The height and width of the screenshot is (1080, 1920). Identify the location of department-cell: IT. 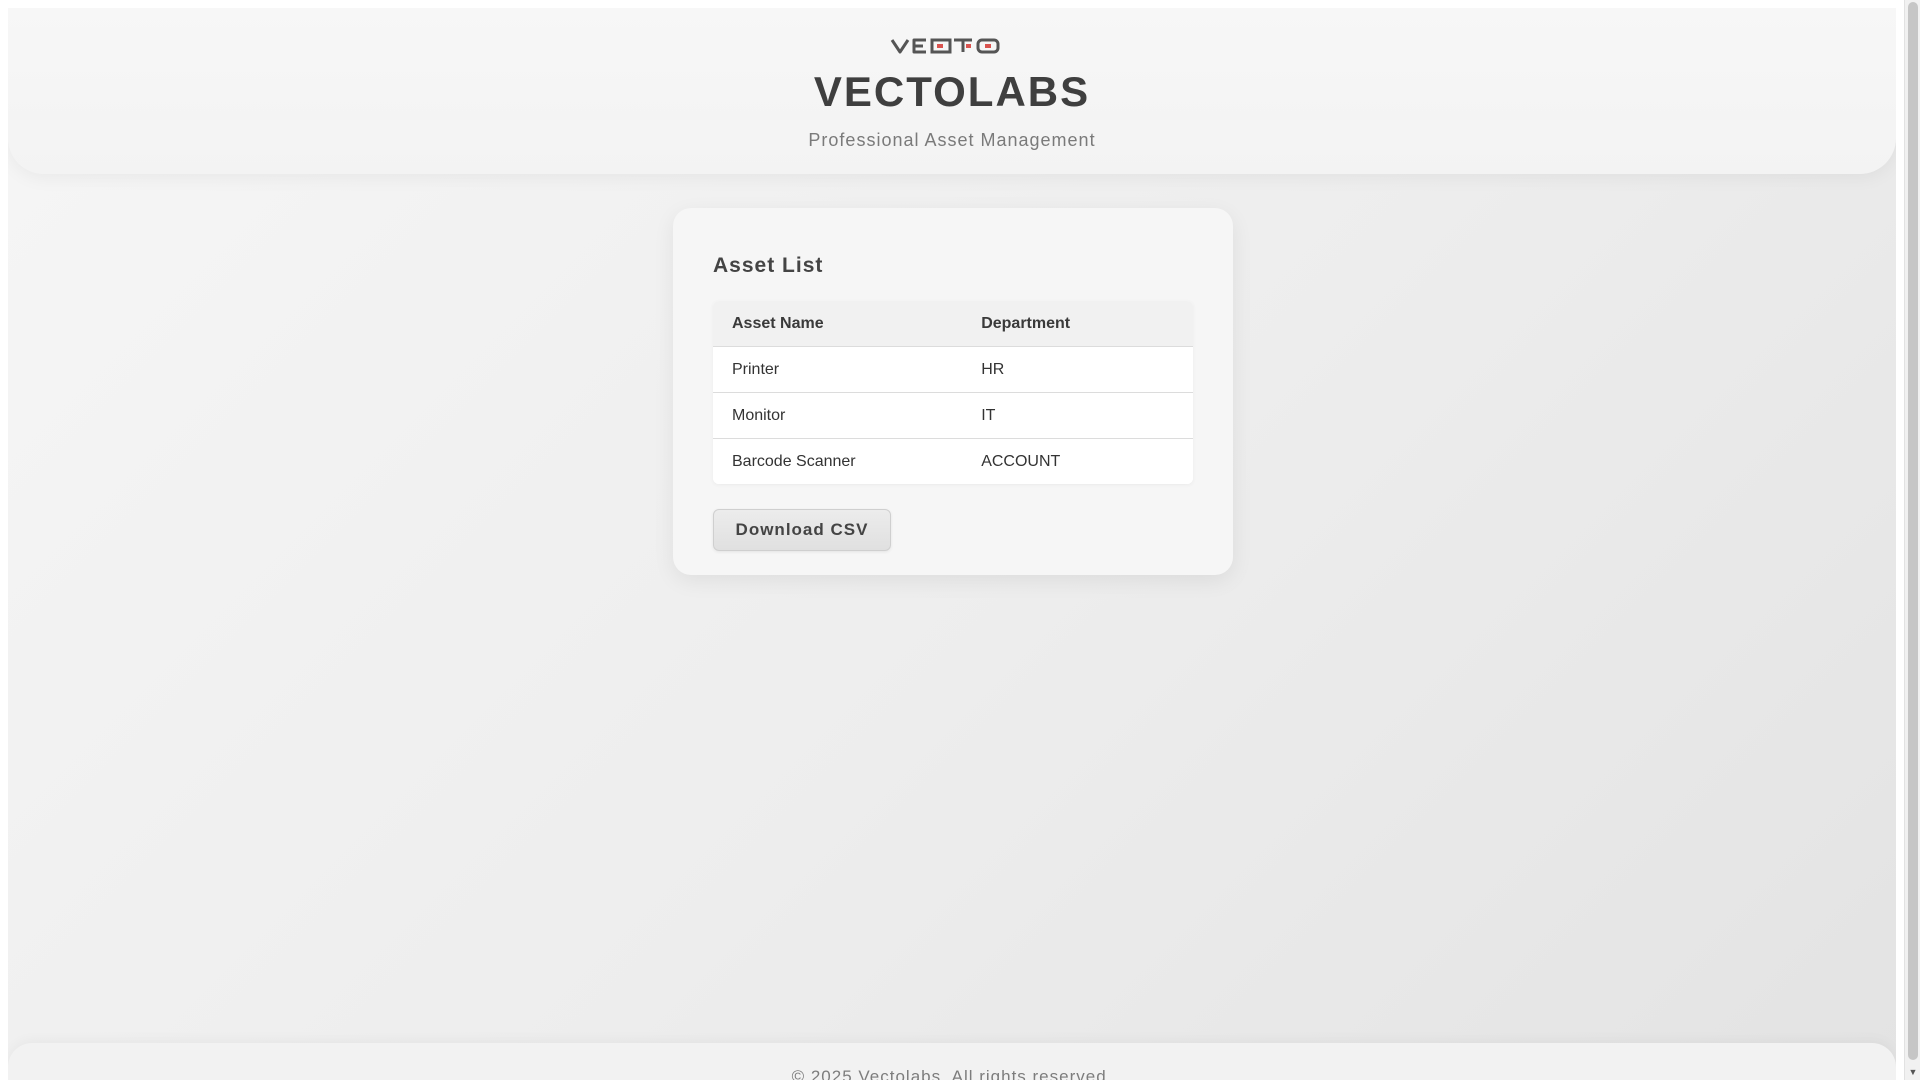
(988, 415).